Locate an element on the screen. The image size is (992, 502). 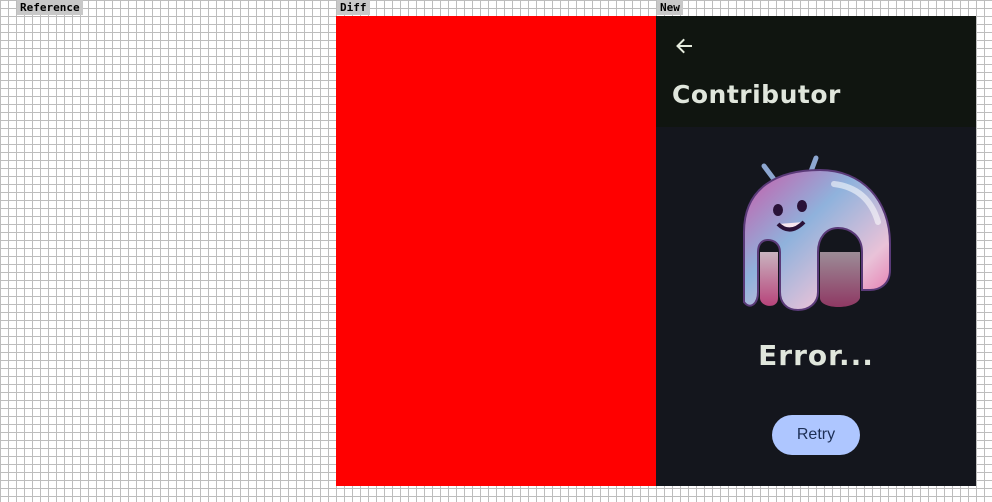
page-title: Contributor is located at coordinates (756, 94).